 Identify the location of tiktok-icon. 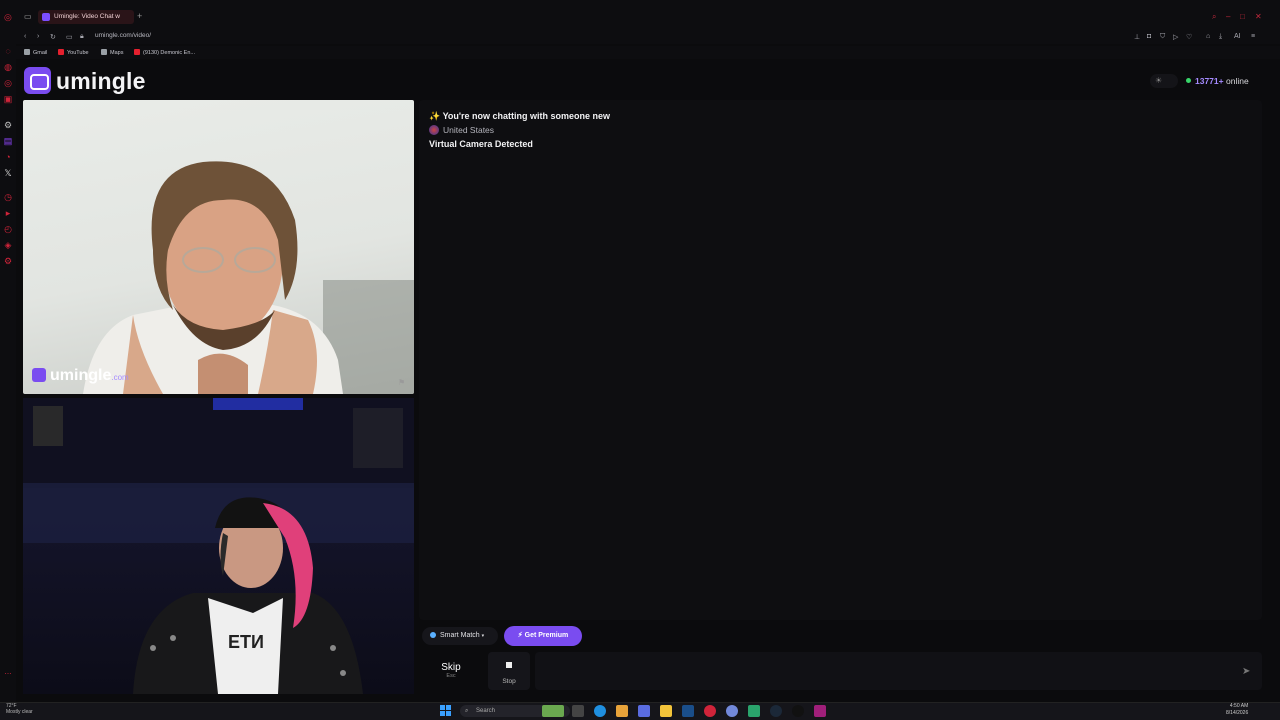
(798, 711).